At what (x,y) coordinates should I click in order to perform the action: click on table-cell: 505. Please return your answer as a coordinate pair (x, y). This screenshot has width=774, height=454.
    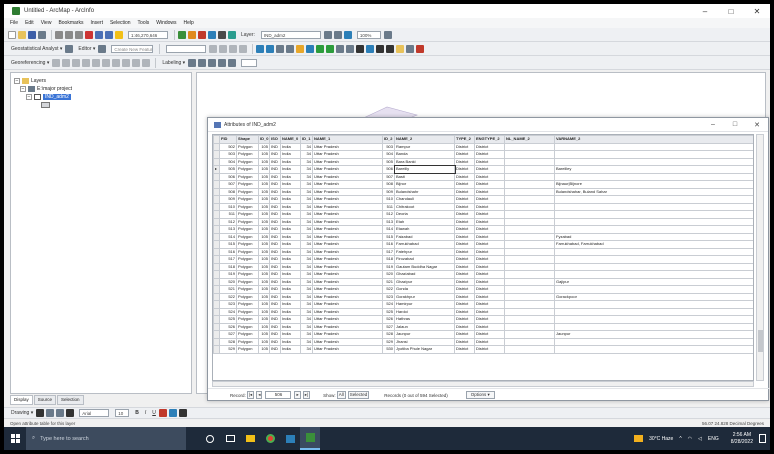
    Looking at the image, I should click on (388, 161).